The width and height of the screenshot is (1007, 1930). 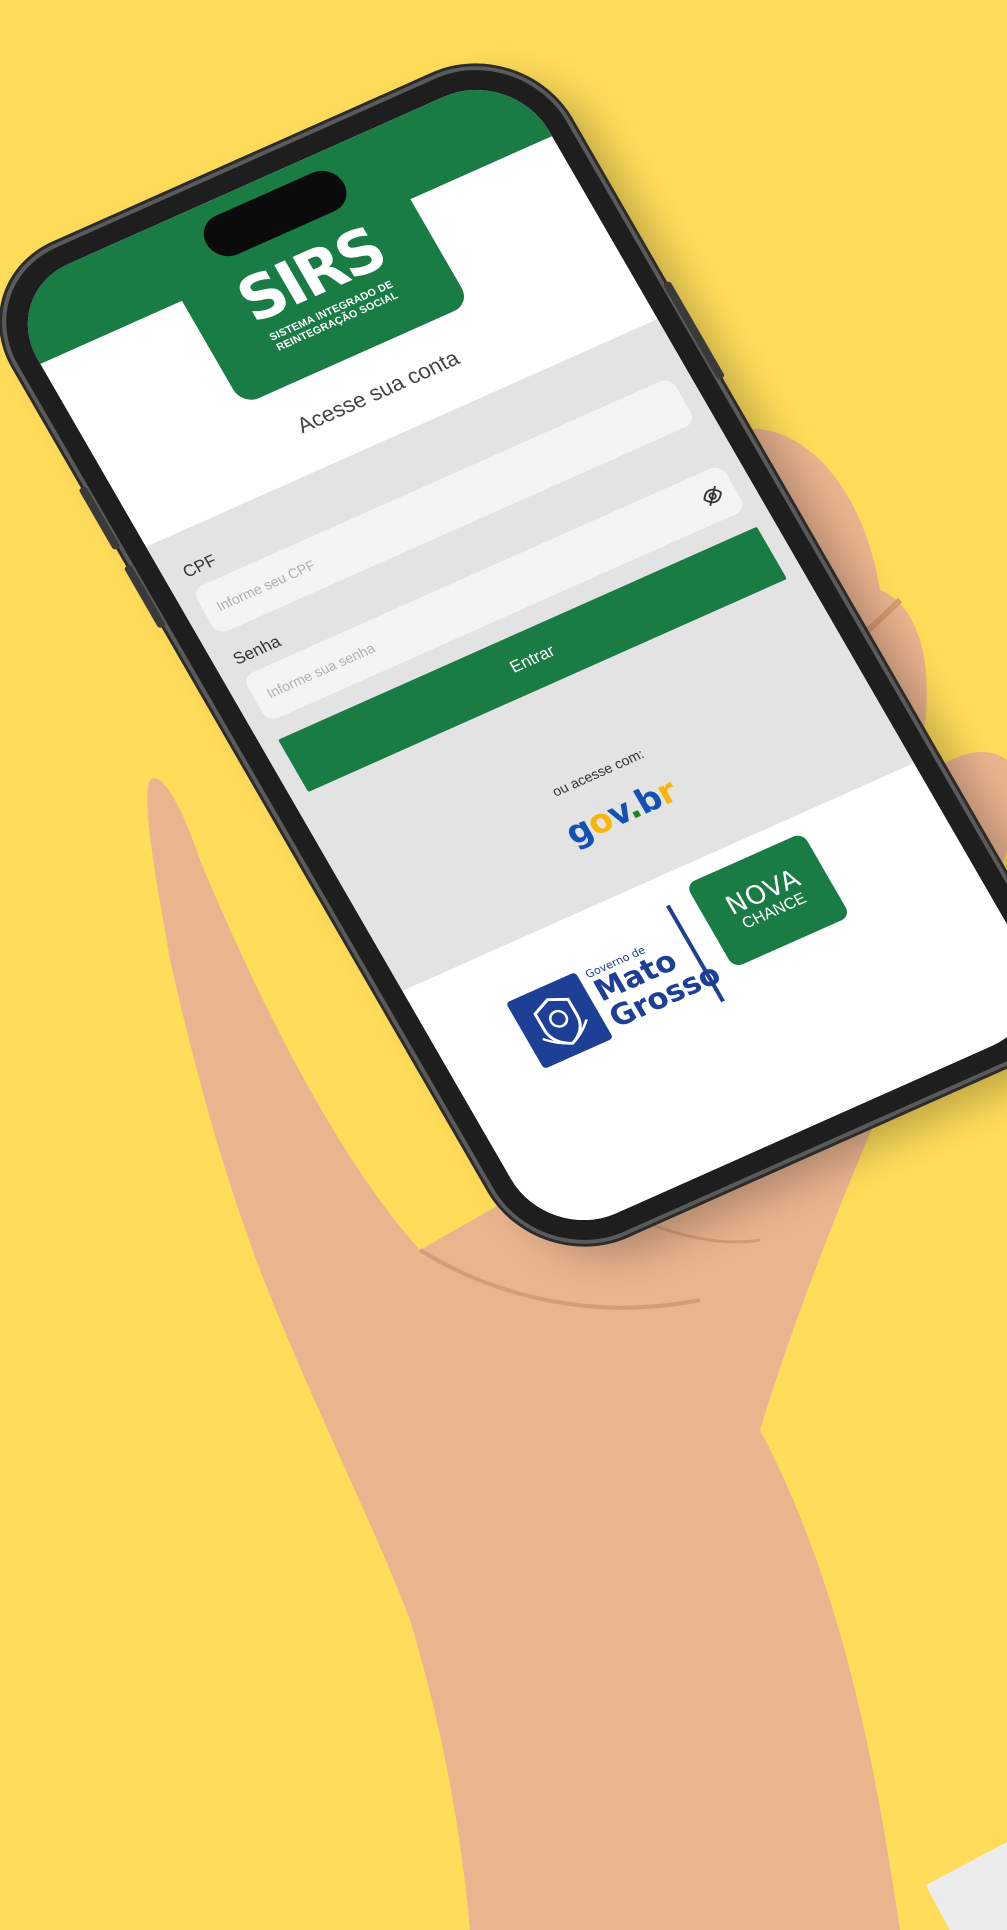 What do you see at coordinates (655, 979) in the screenshot?
I see `mato-grosso-text: Governo de Mato Grosso` at bounding box center [655, 979].